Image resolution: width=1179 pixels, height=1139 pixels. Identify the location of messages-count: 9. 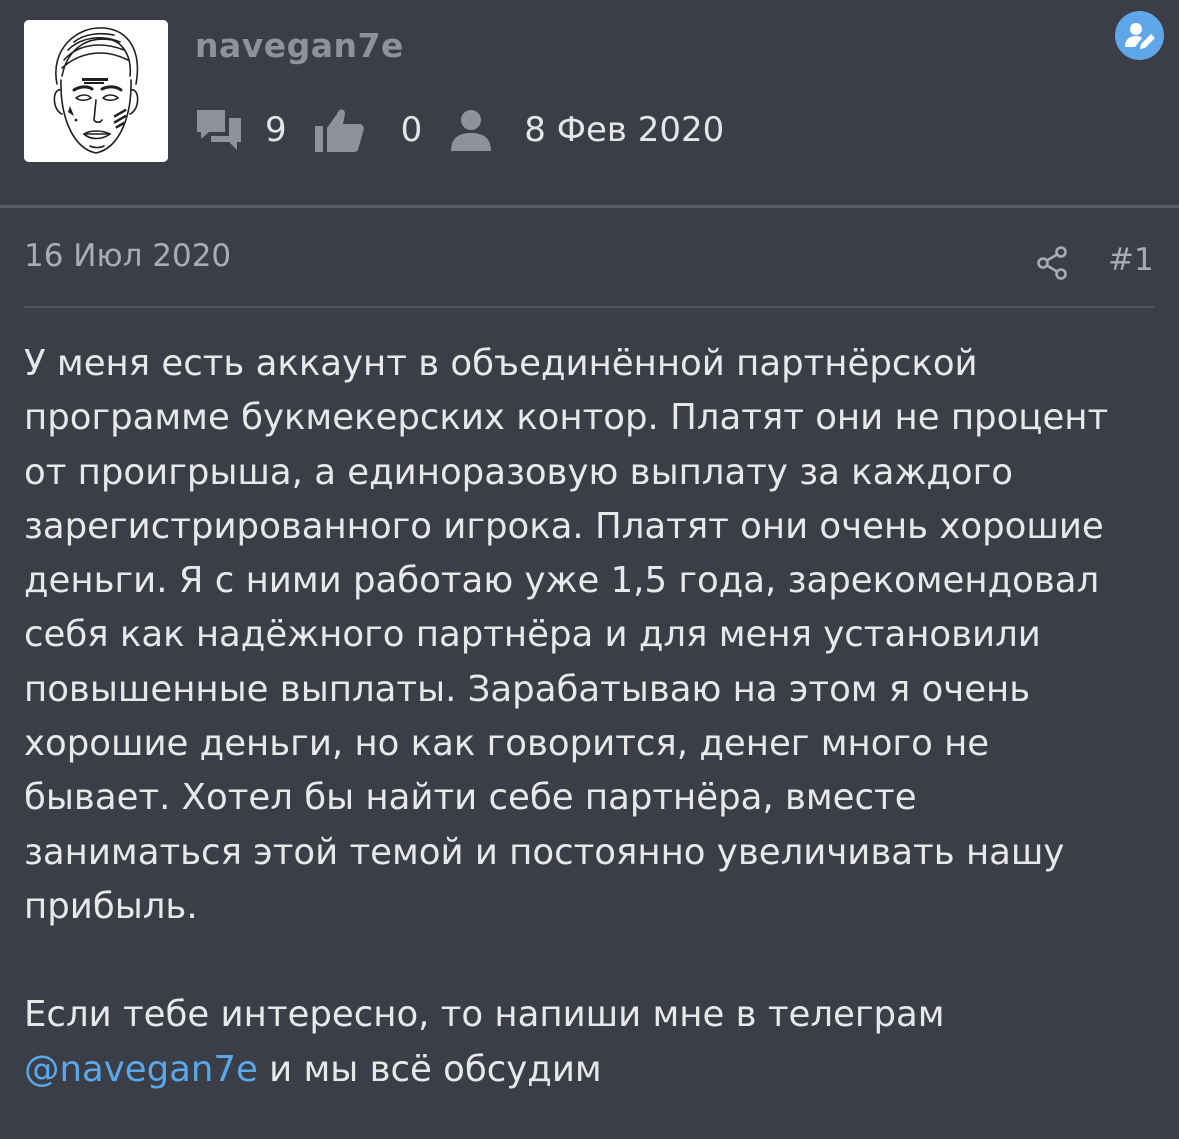
(276, 130).